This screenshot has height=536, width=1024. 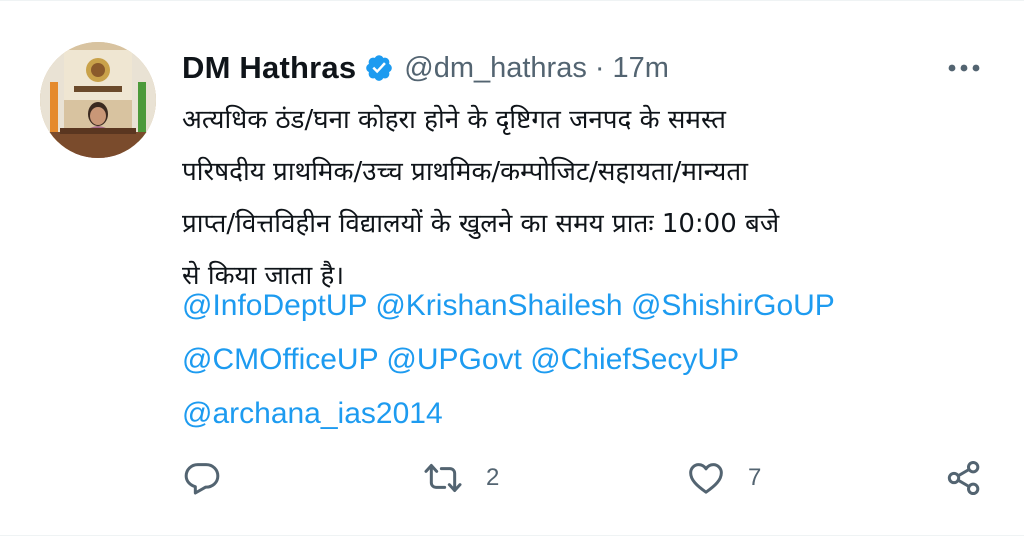 What do you see at coordinates (733, 305) in the screenshot?
I see `mention-link: @ShishirGoUP` at bounding box center [733, 305].